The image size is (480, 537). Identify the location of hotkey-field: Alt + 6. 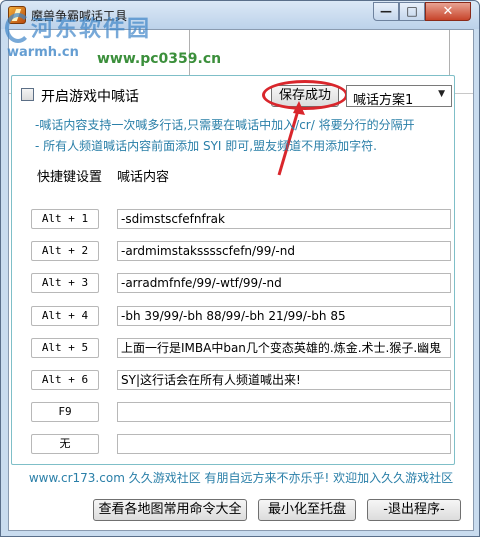
(65, 380).